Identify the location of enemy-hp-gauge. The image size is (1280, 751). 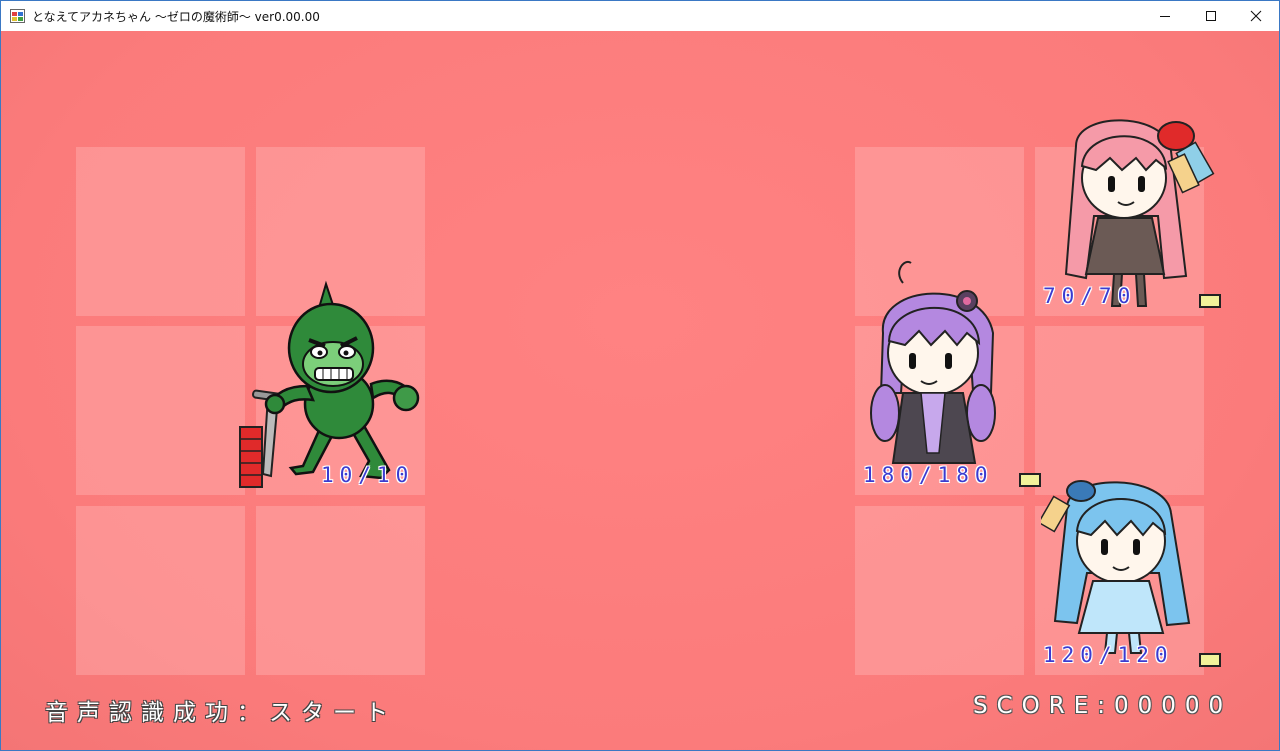
(251, 457).